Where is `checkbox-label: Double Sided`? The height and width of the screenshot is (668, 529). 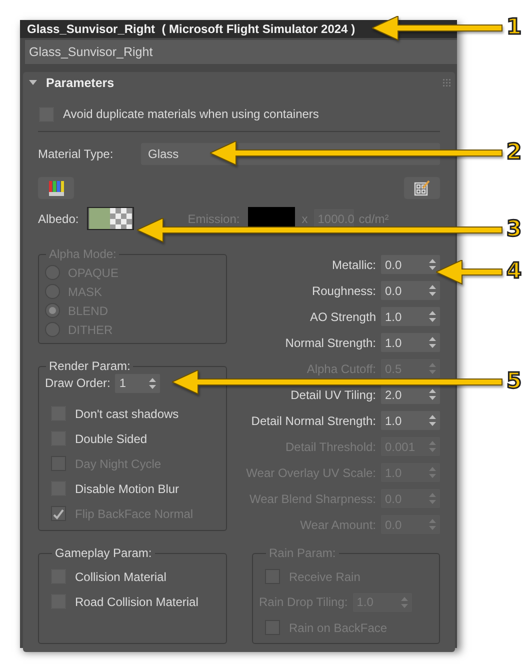 checkbox-label: Double Sided is located at coordinates (111, 439).